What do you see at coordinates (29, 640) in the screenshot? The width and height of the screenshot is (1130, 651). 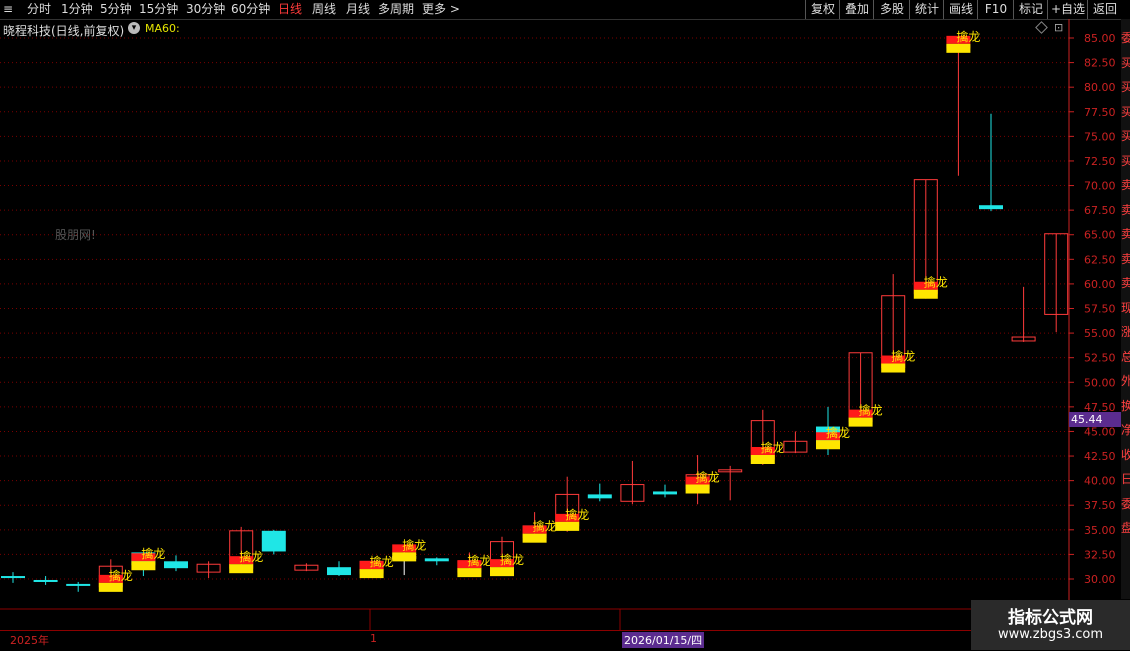 I see `date-start-label: 2025年` at bounding box center [29, 640].